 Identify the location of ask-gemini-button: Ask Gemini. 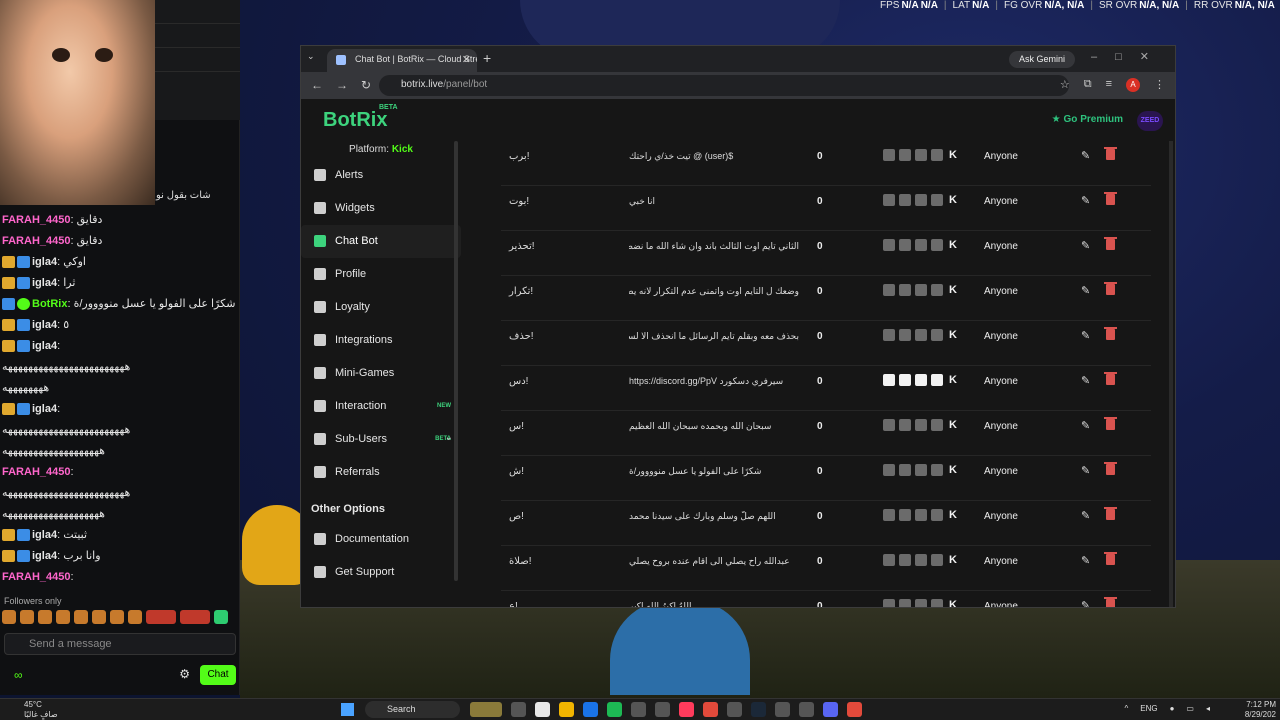
(1041, 59).